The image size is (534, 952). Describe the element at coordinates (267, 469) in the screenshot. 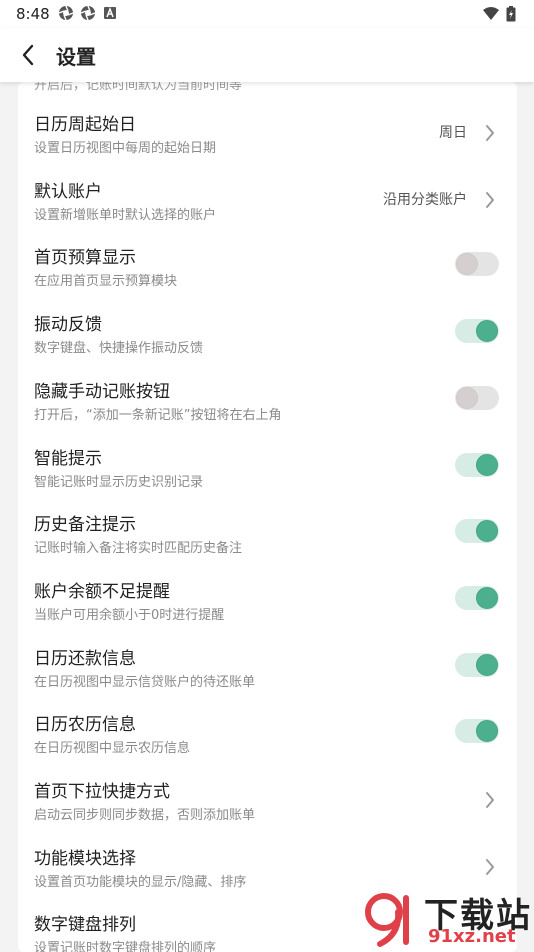

I see `settings-row: 智能提示智能记账时显示历史识别记录` at that location.